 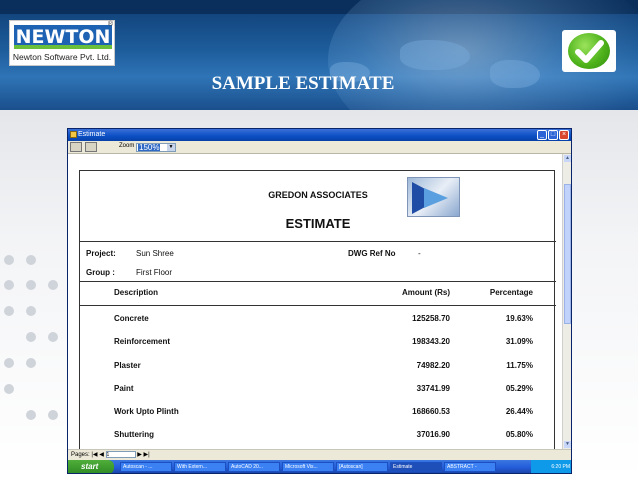 I want to click on registered-mark: ®, so click(x=110, y=24).